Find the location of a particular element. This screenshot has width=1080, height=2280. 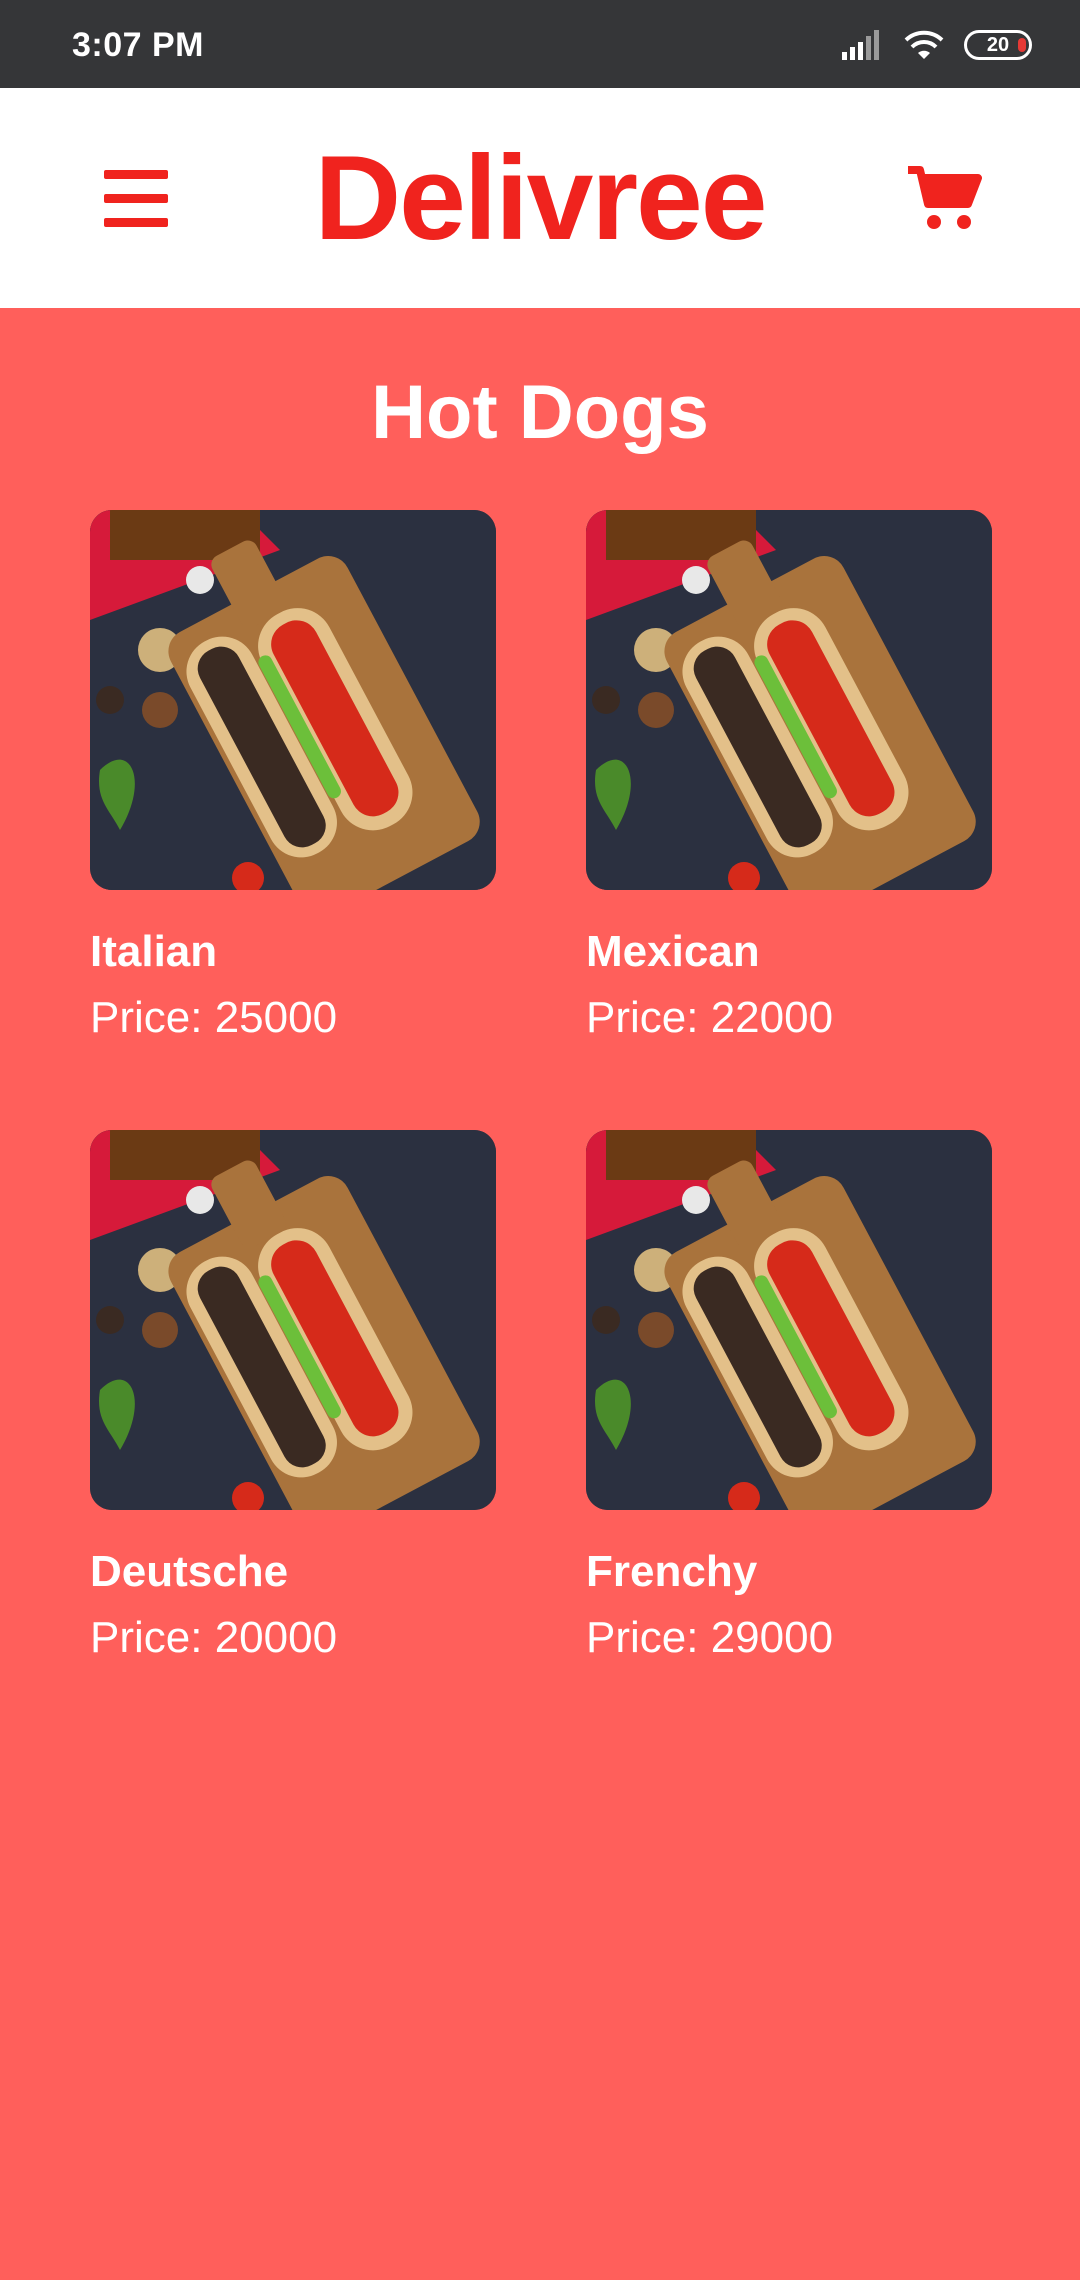

product-name: Frenchy is located at coordinates (672, 1571).